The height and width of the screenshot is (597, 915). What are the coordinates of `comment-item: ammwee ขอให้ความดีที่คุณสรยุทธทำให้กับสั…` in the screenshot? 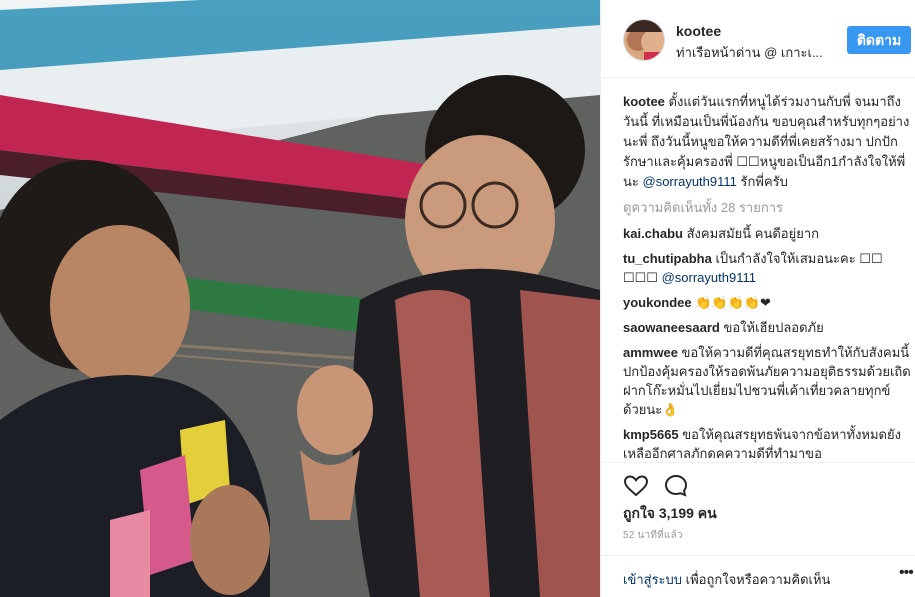 It's located at (768, 381).